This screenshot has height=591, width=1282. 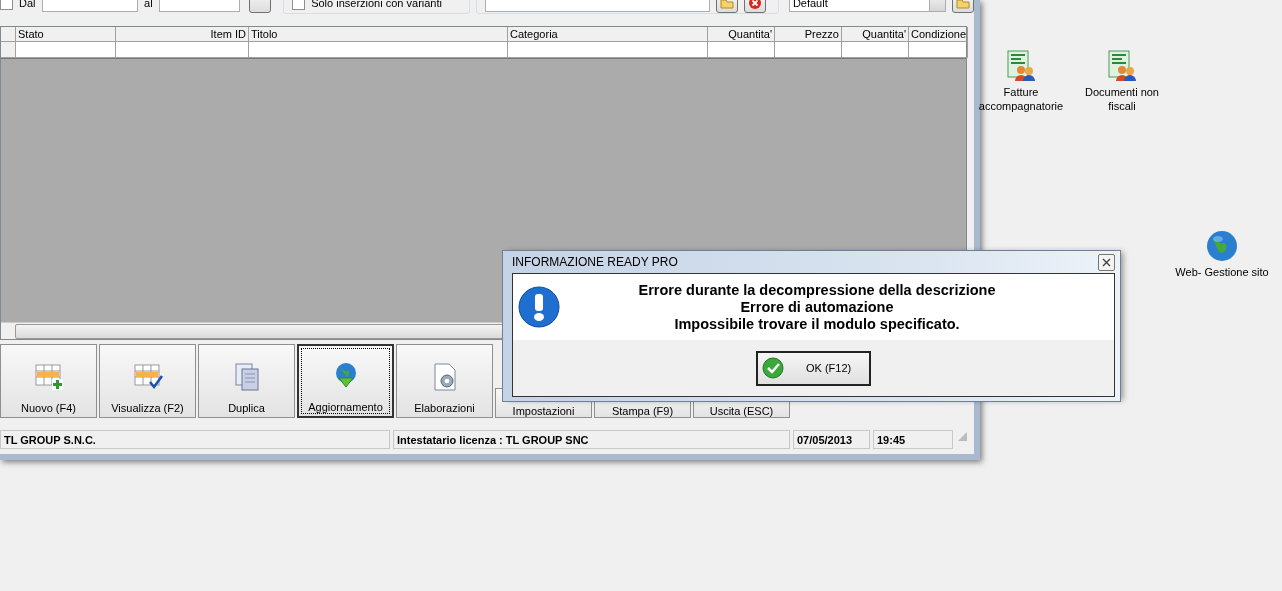 What do you see at coordinates (817, 290) in the screenshot?
I see `message-text: Errore durante la decompressione della descrizione` at bounding box center [817, 290].